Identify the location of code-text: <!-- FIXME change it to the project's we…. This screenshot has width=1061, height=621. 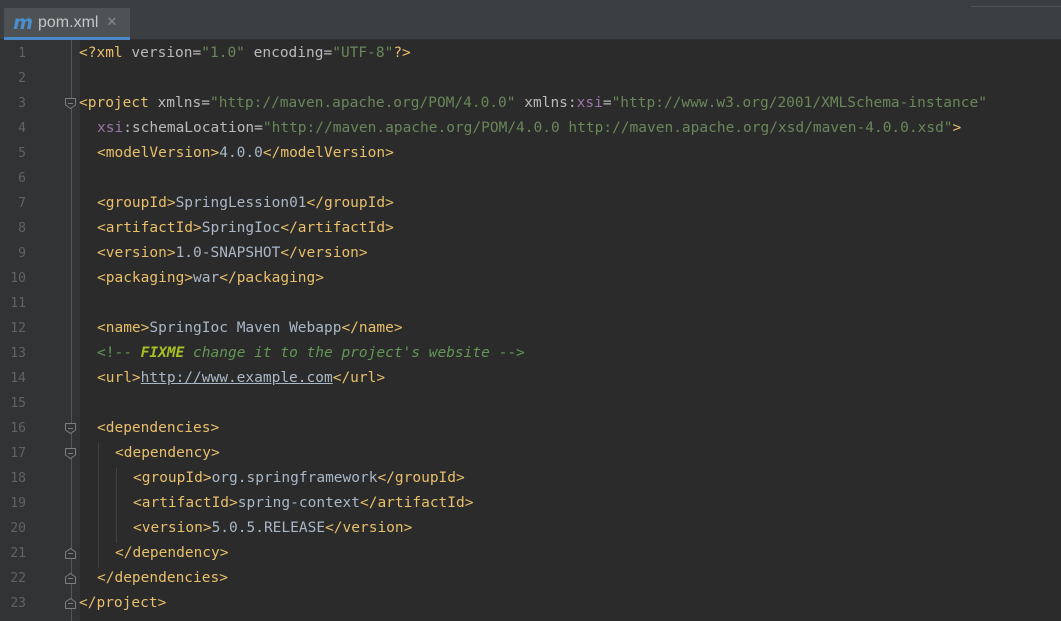
(311, 353).